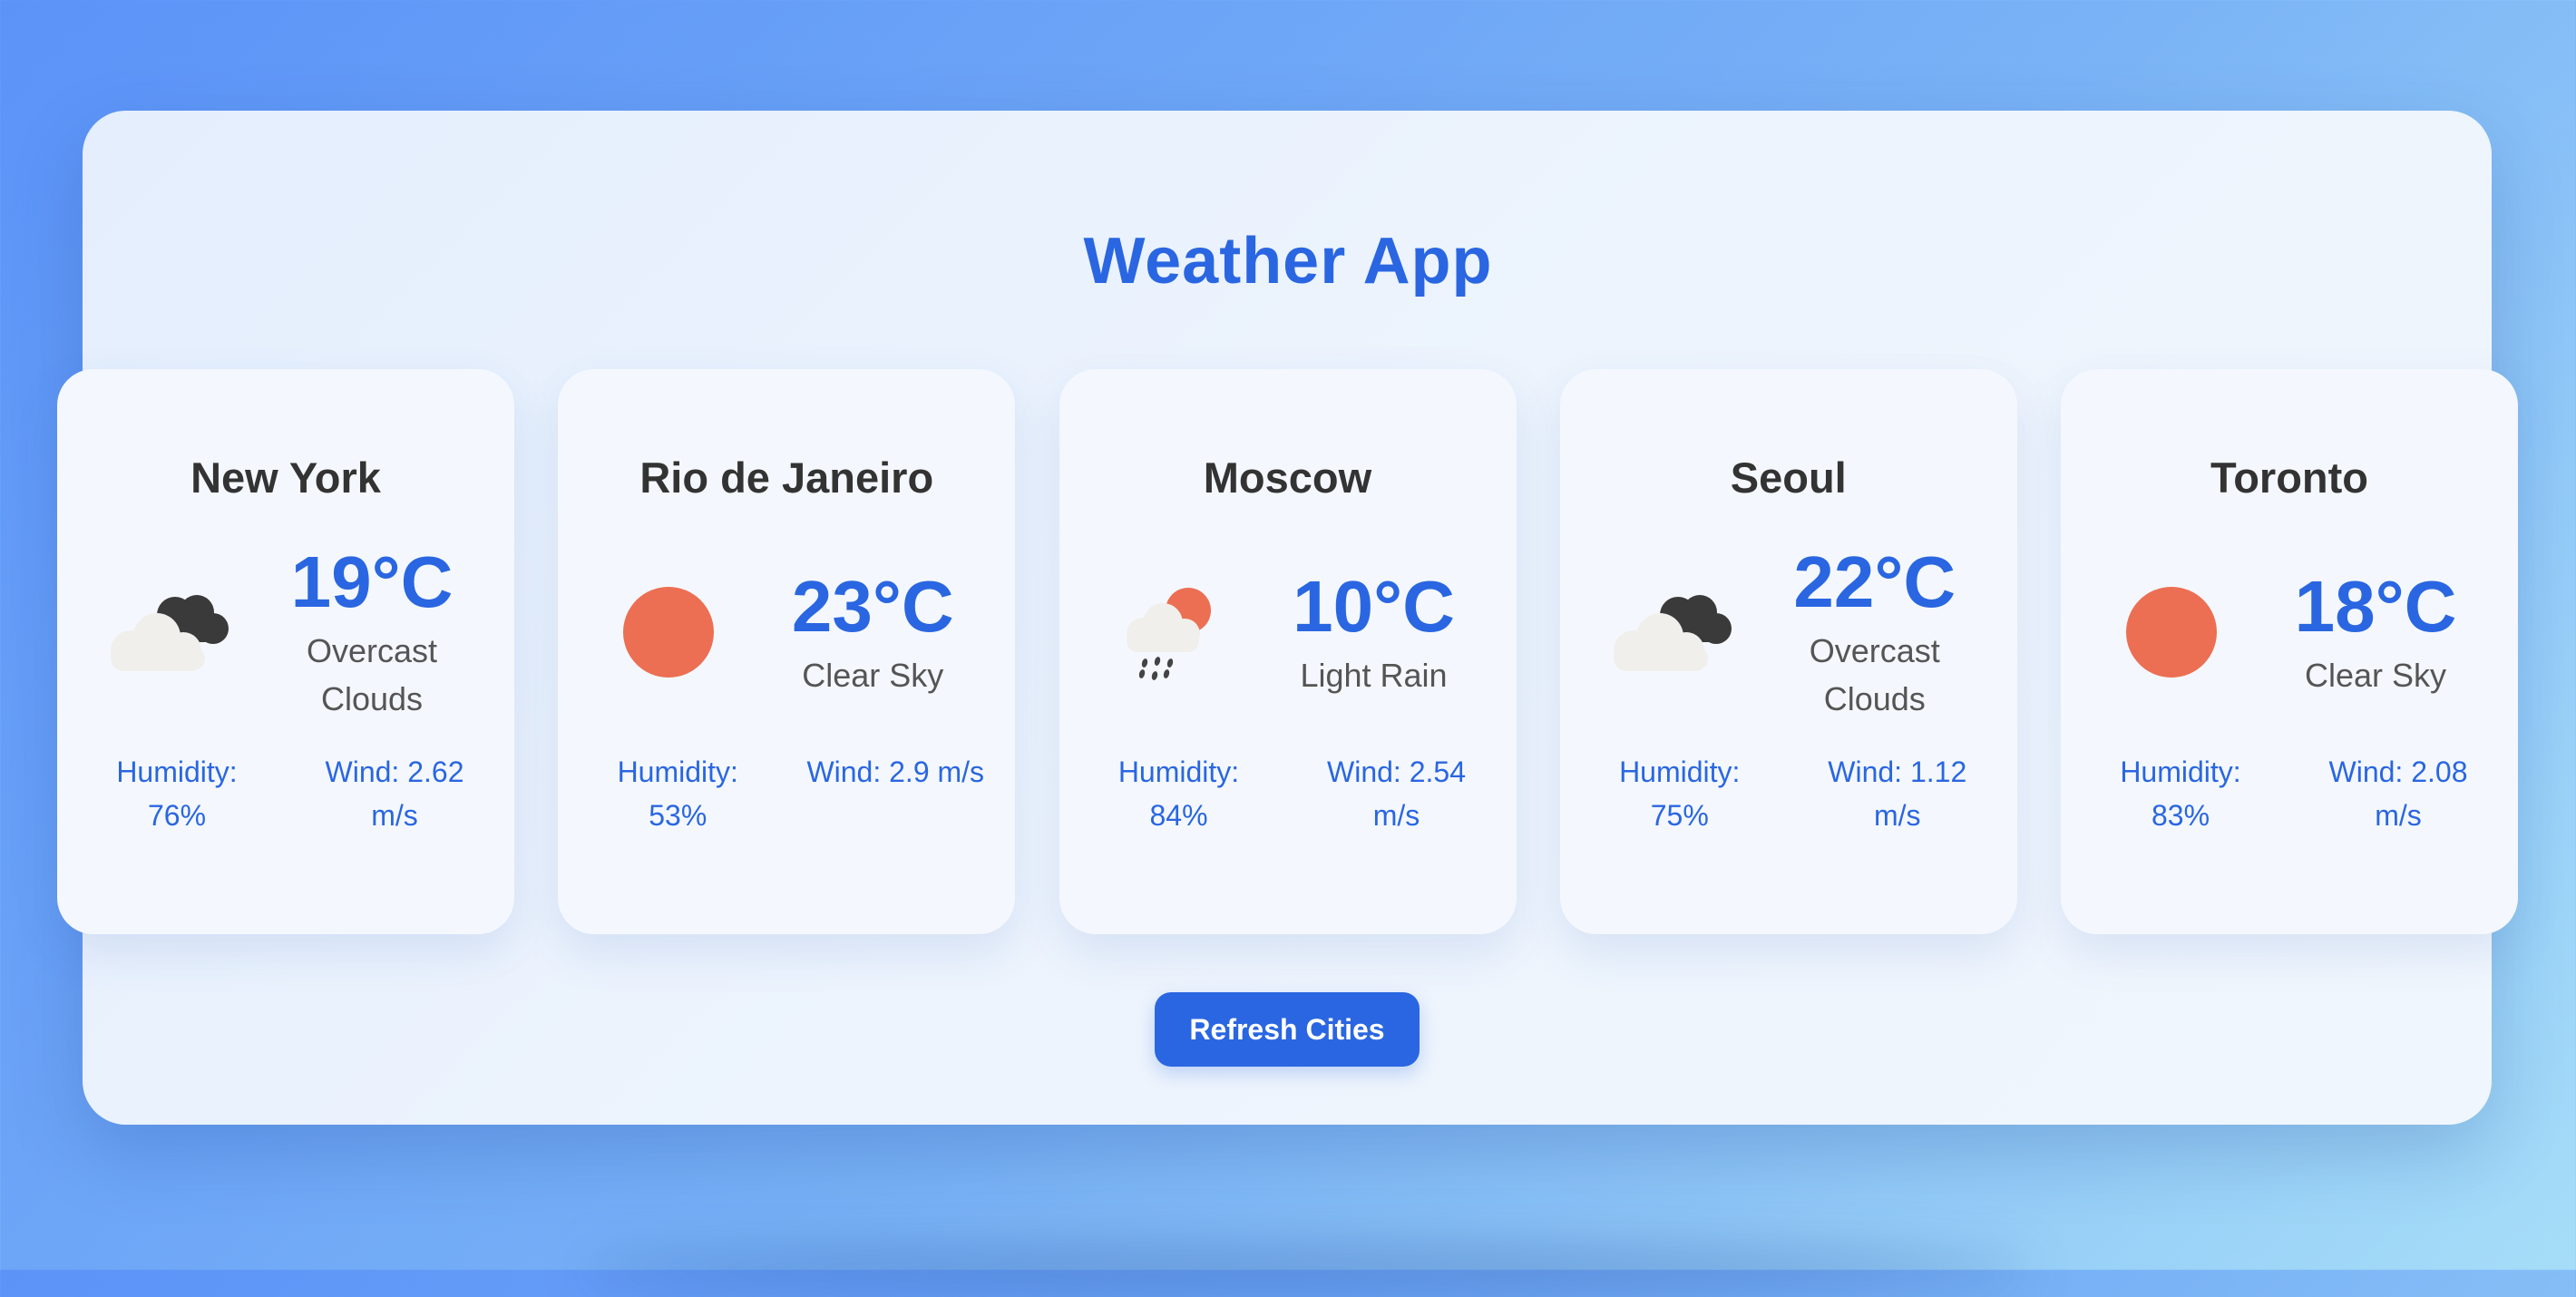 This screenshot has width=2576, height=1297. What do you see at coordinates (2375, 606) in the screenshot?
I see `temperature: 18°C` at bounding box center [2375, 606].